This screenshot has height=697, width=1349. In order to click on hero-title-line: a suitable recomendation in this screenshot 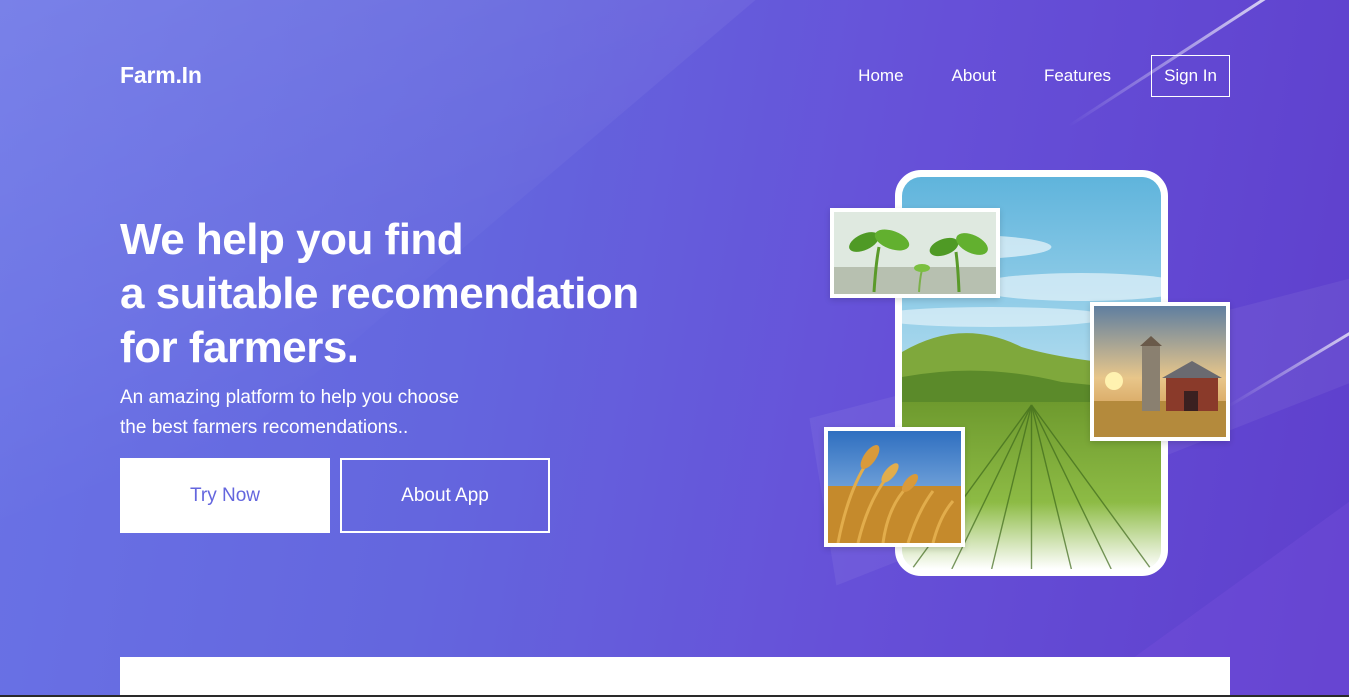, I will do `click(379, 293)`.